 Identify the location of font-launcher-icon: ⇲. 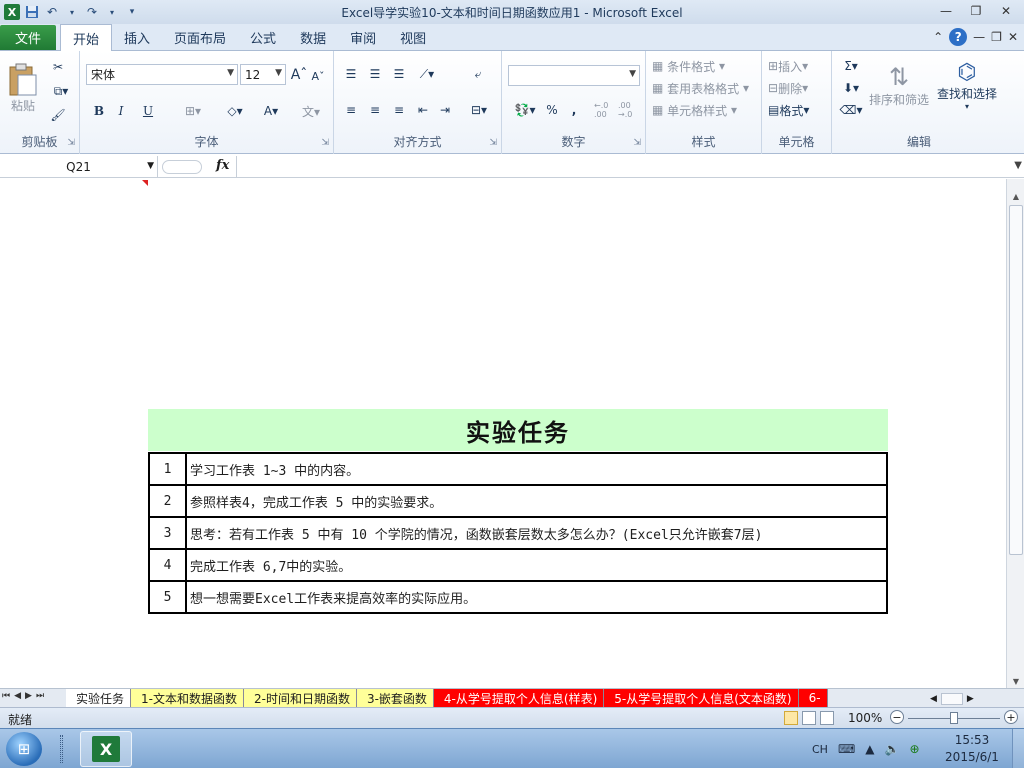
(325, 143).